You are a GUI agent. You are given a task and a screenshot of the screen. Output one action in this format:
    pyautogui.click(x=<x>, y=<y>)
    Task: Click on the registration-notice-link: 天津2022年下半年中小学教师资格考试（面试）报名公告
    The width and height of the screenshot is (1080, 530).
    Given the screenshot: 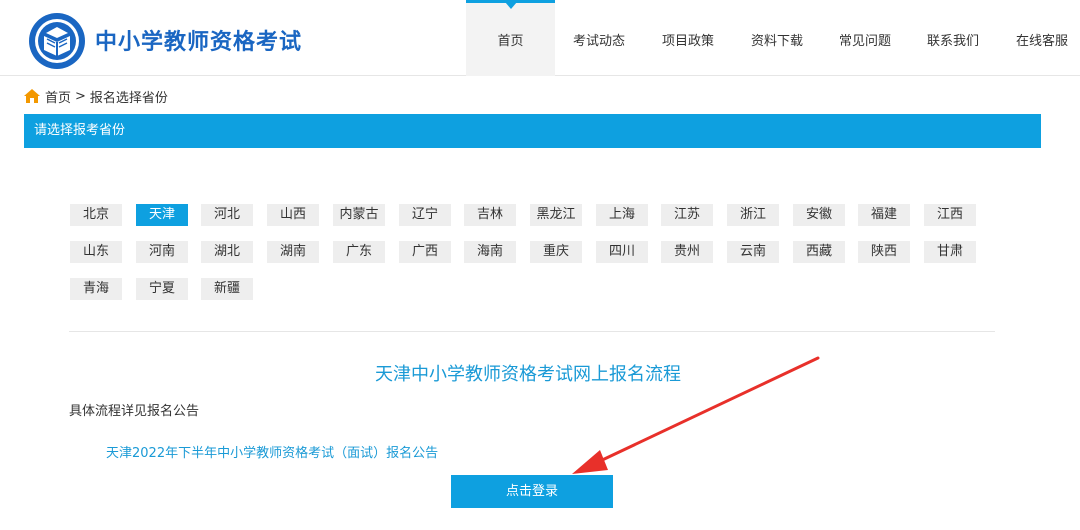 What is the action you would take?
    pyautogui.click(x=272, y=451)
    